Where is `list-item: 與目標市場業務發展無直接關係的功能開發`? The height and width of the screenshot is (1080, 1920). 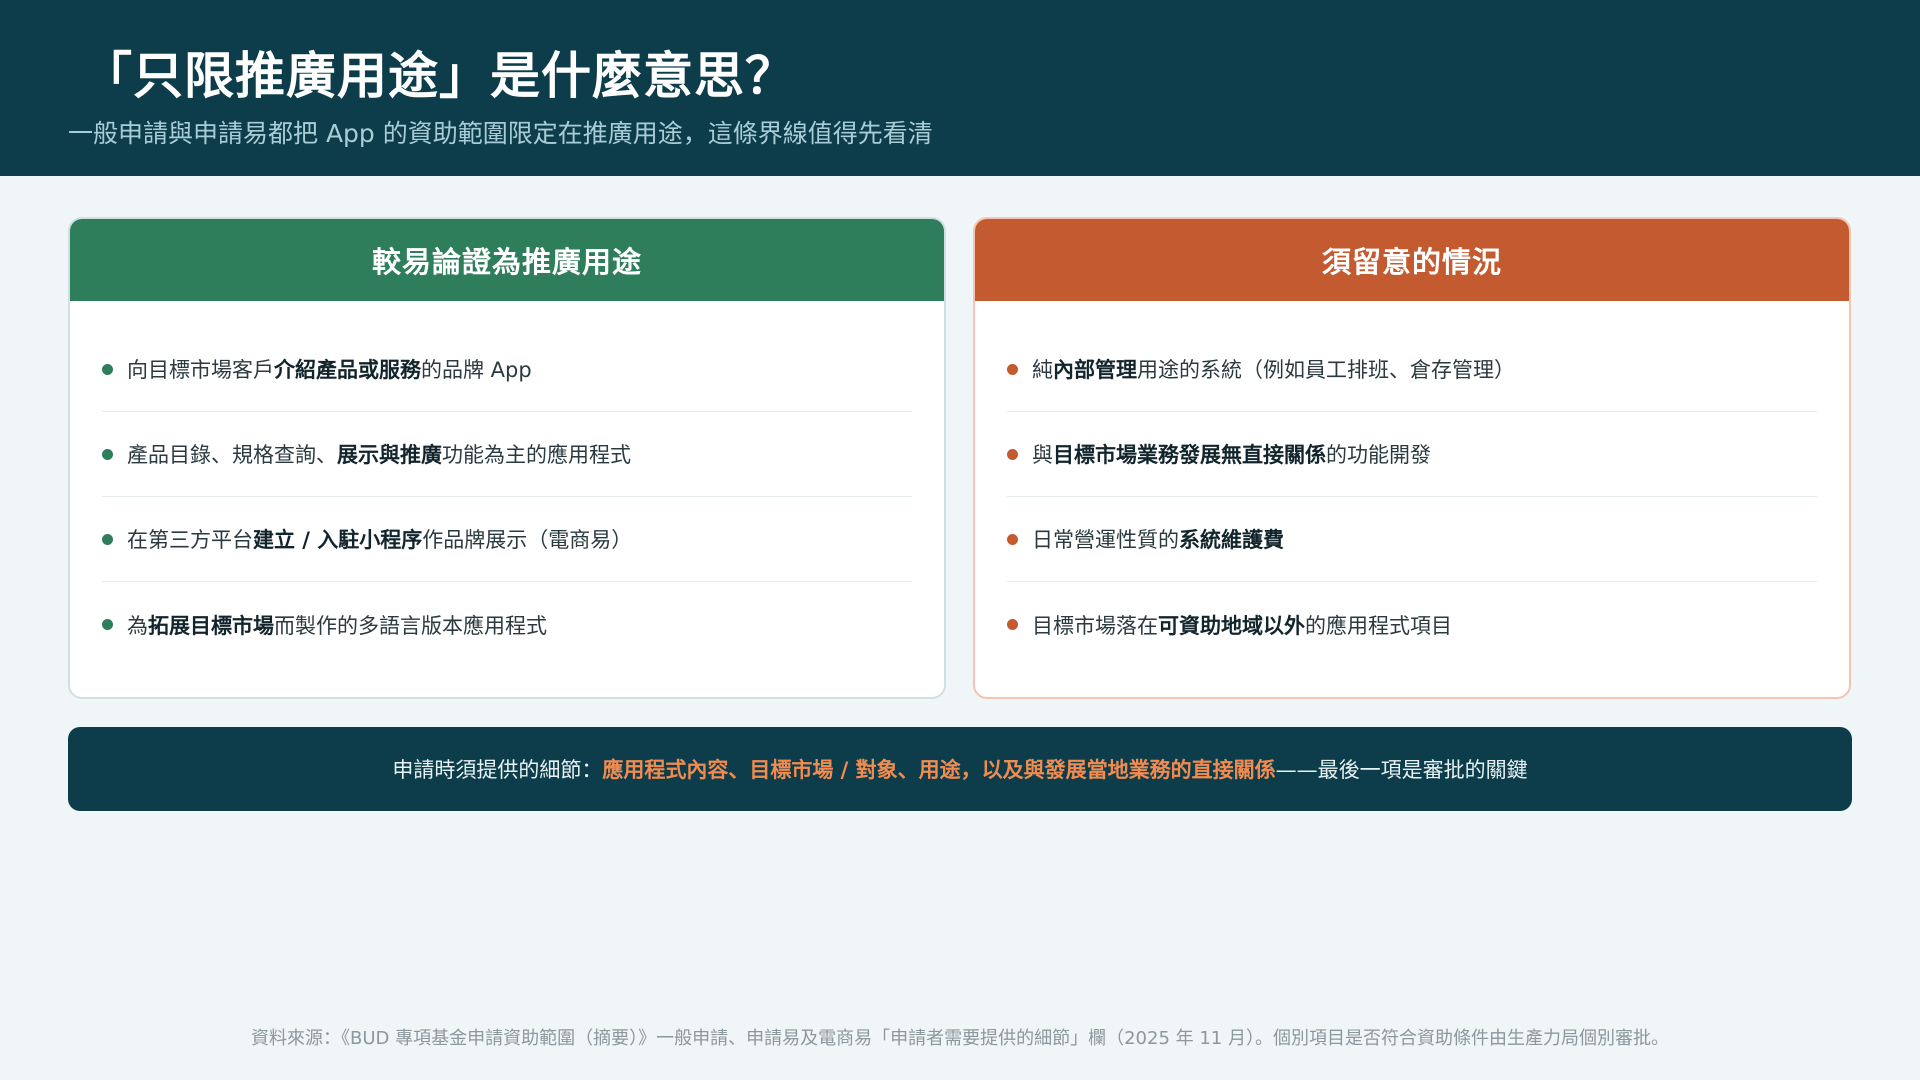
list-item: 與目標市場業務發展無直接關係的功能開發 is located at coordinates (1412, 454).